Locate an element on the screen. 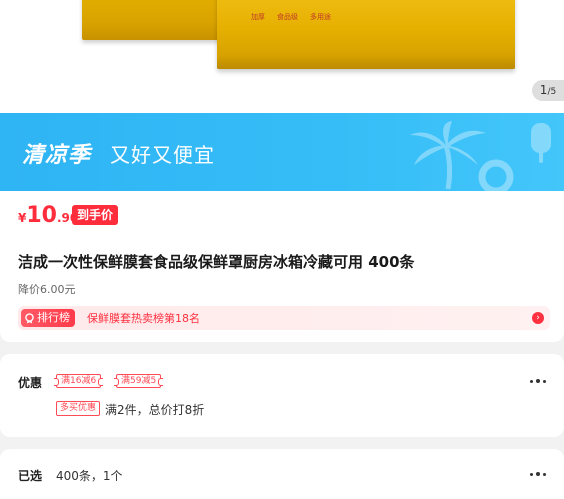  multi-buy-tag: 多买优惠 is located at coordinates (78, 408).